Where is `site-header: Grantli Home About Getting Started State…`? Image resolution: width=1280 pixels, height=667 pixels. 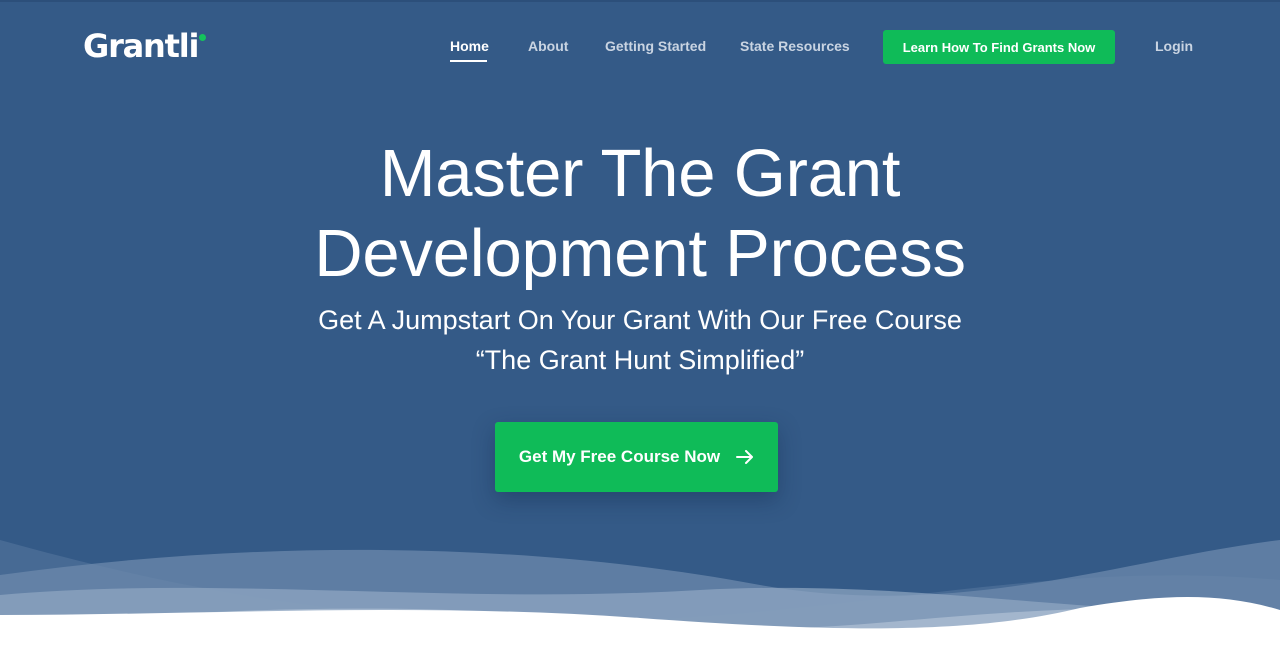 site-header: Grantli Home About Getting Started State… is located at coordinates (640, 46).